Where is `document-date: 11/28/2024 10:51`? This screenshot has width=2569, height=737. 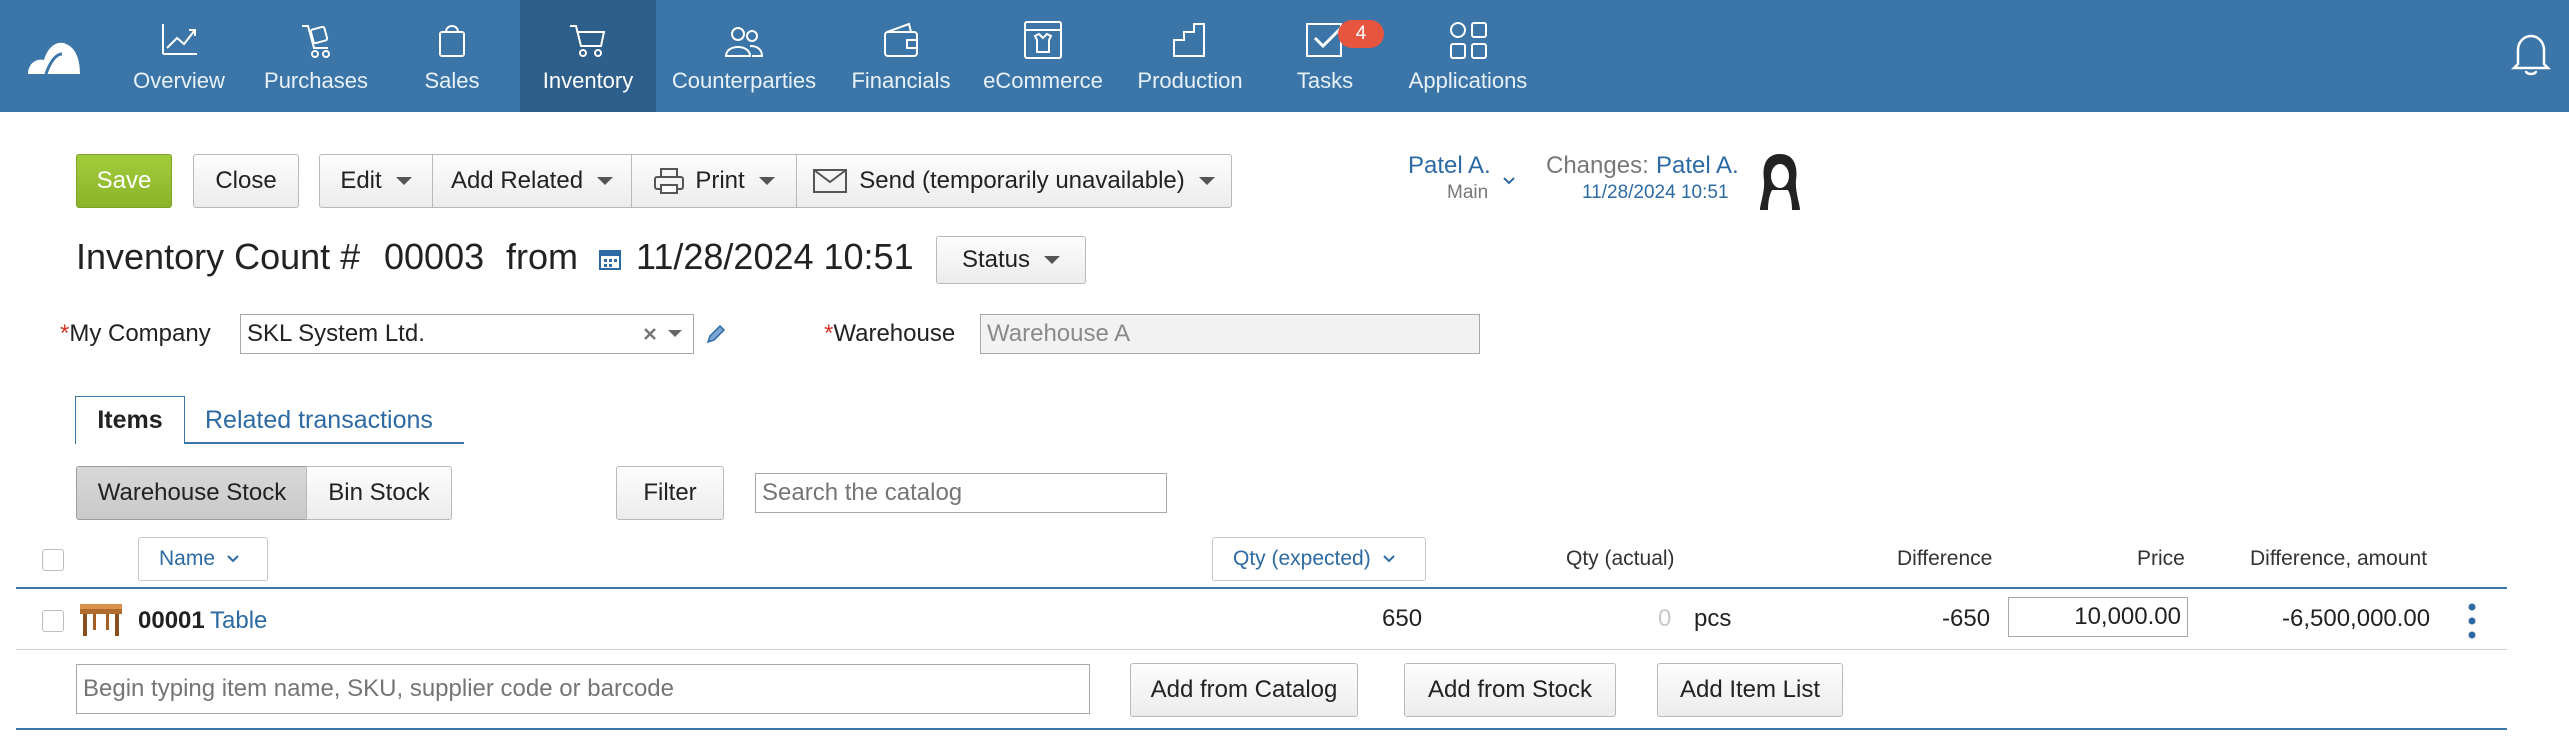
document-date: 11/28/2024 10:51 is located at coordinates (775, 257).